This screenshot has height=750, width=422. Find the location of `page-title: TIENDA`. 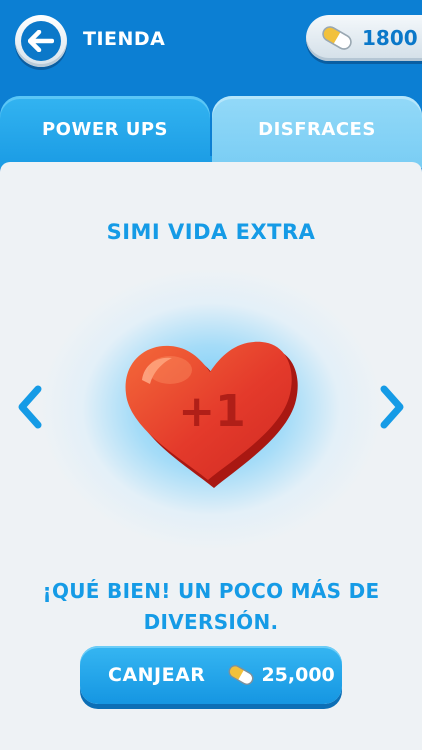

page-title: TIENDA is located at coordinates (124, 39).